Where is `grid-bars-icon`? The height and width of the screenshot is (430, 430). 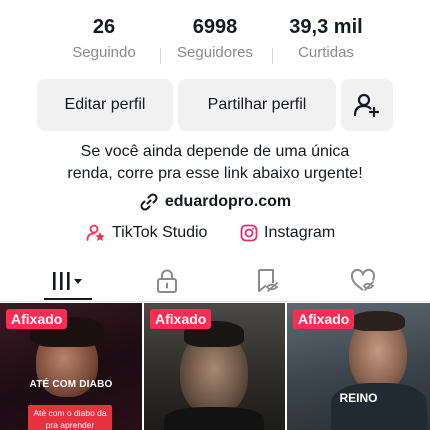
grid-bars-icon is located at coordinates (67, 281).